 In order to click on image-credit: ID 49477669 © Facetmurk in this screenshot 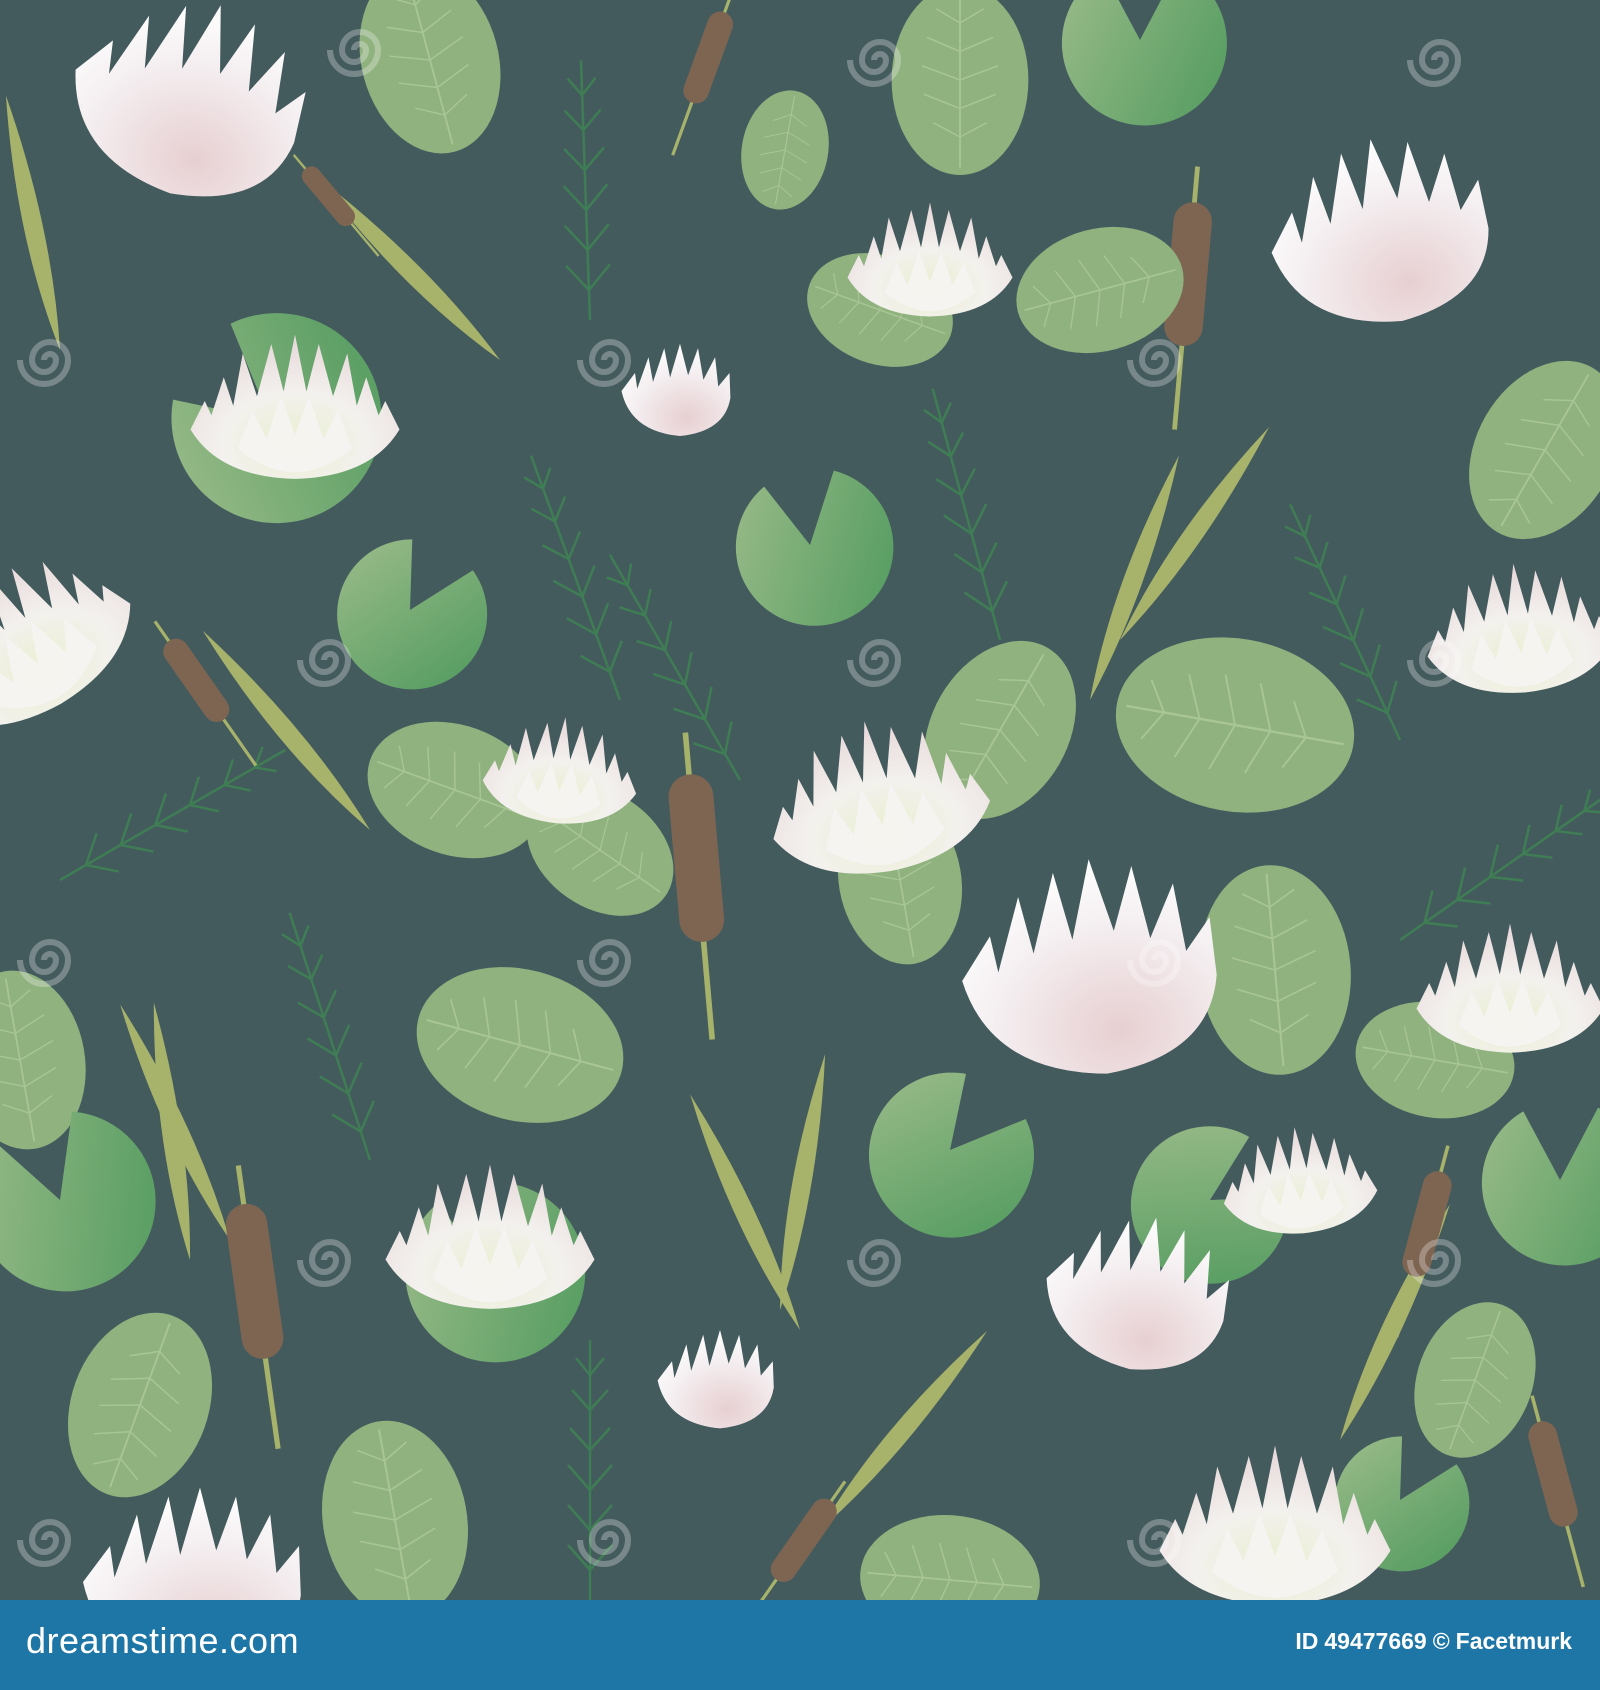, I will do `click(1436, 1641)`.